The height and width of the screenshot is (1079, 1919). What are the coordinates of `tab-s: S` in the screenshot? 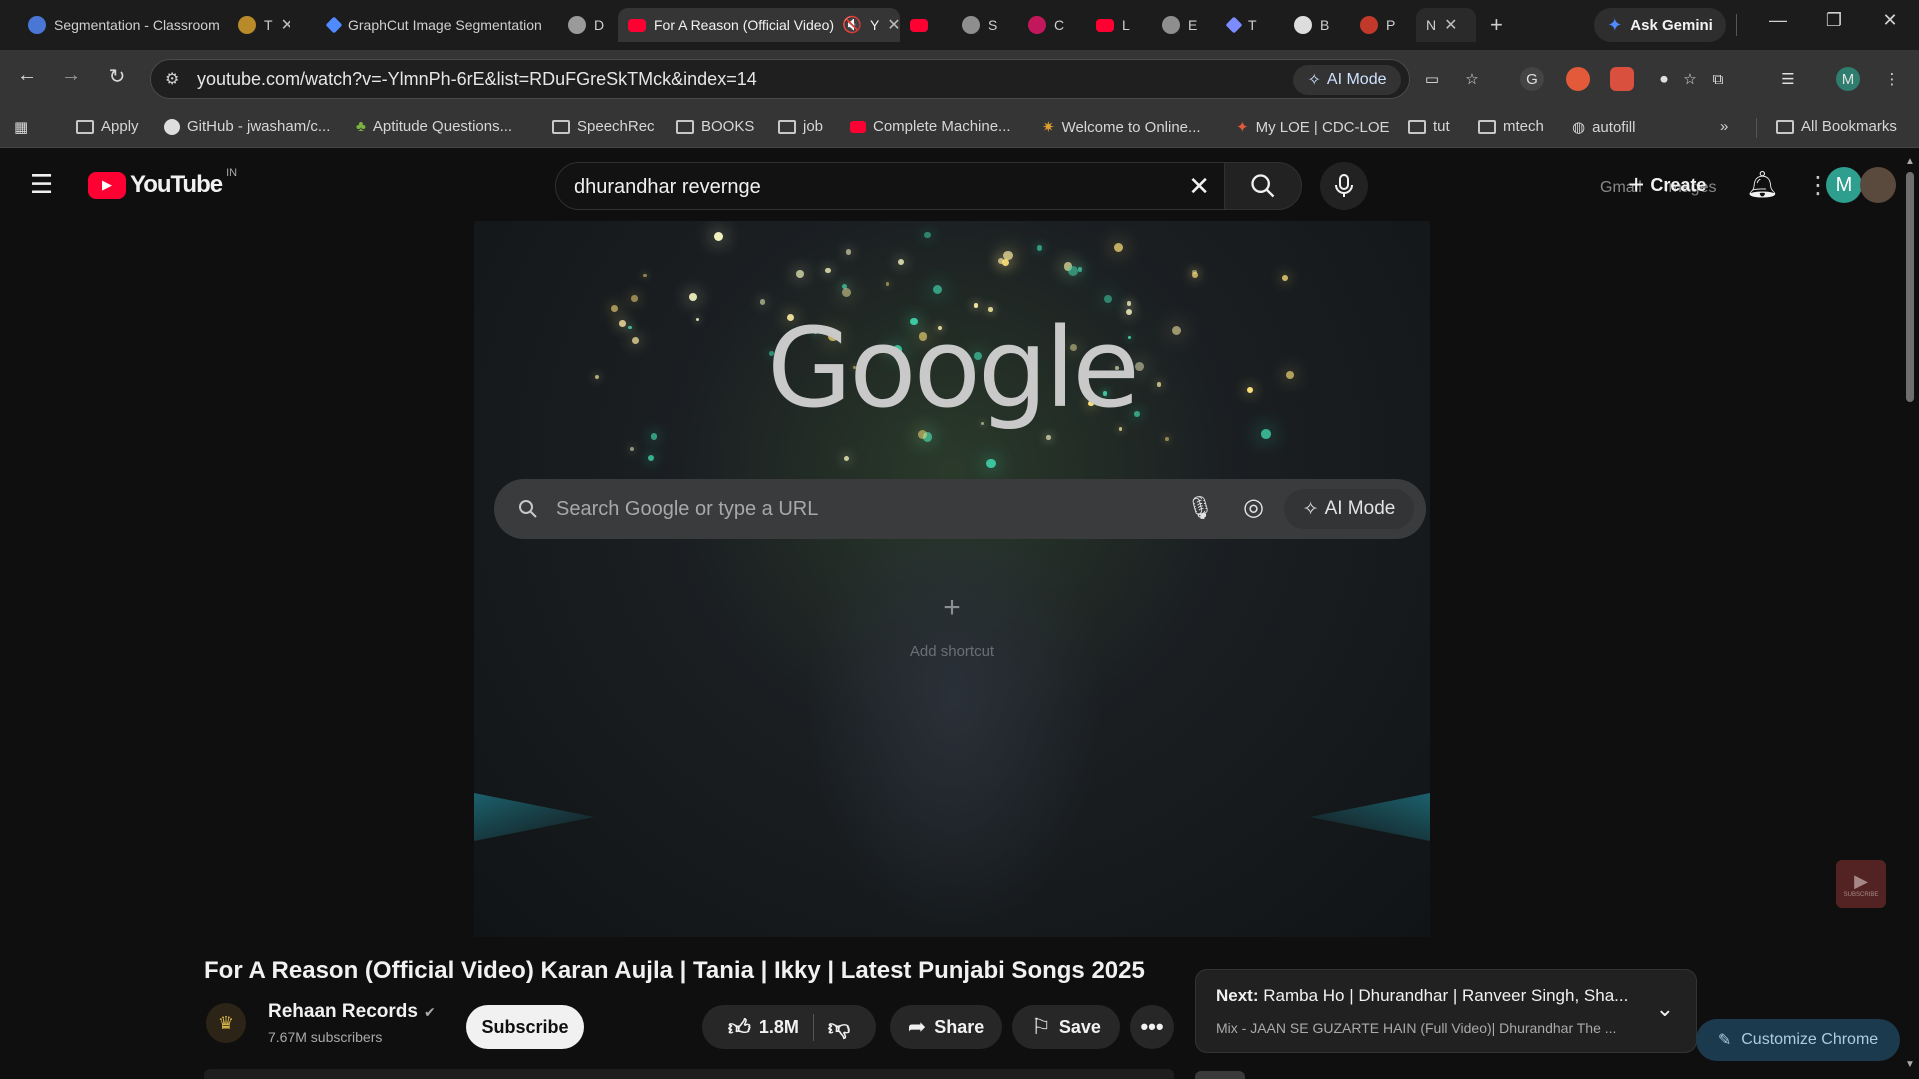 It's located at (978, 25).